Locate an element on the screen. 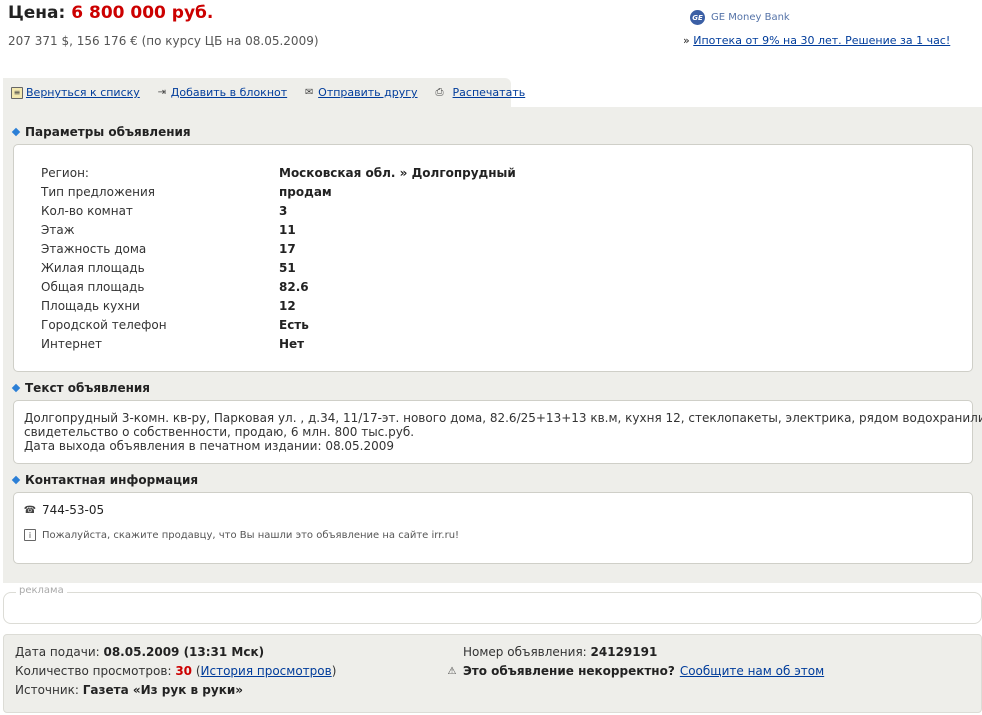 The image size is (982, 715). param-value: 17 is located at coordinates (287, 248).